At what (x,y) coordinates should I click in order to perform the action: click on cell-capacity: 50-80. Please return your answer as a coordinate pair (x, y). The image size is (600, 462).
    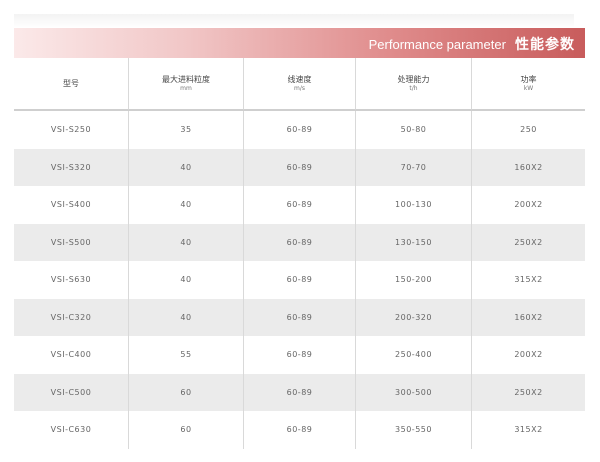
    Looking at the image, I should click on (413, 130).